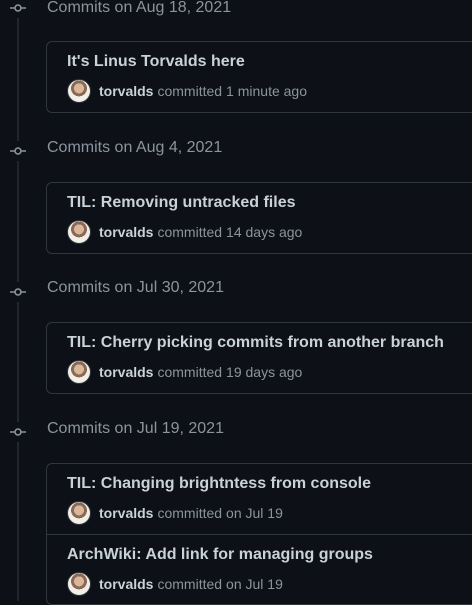 The image size is (472, 605). Describe the element at coordinates (135, 428) in the screenshot. I see `group-date-heading: Commits on Jul 19, 2021` at that location.